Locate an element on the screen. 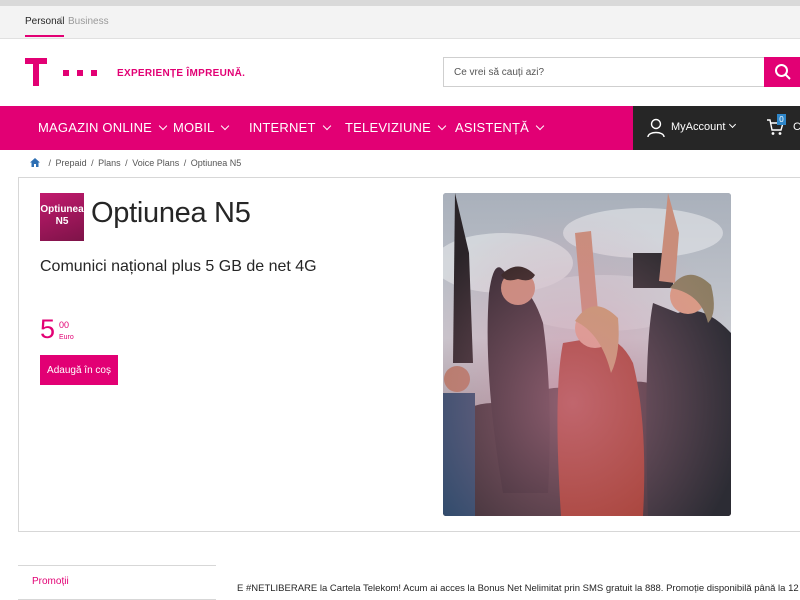 This screenshot has height=600, width=800. price-decimals: 00 is located at coordinates (64, 325).